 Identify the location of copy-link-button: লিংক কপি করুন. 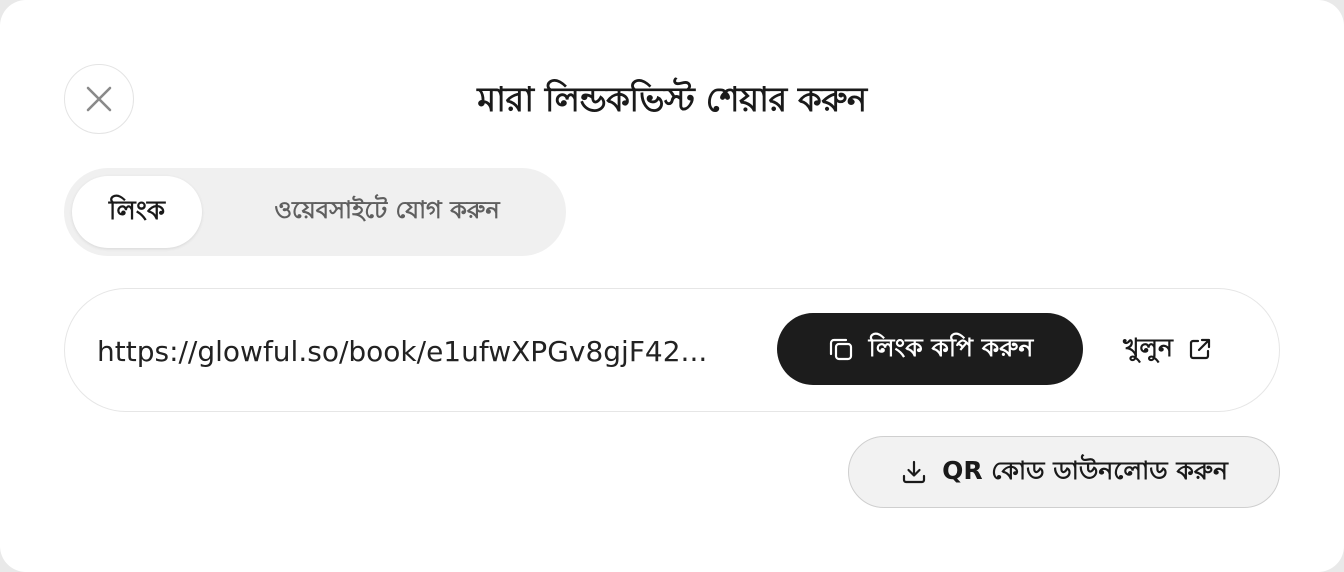
(930, 349).